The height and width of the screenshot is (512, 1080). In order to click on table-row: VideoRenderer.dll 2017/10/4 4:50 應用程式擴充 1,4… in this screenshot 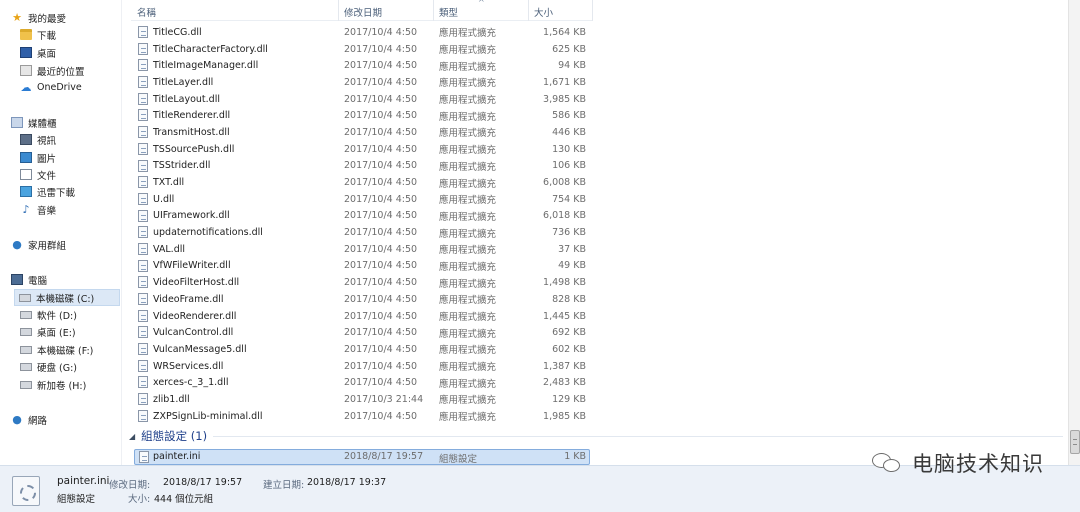, I will do `click(362, 316)`.